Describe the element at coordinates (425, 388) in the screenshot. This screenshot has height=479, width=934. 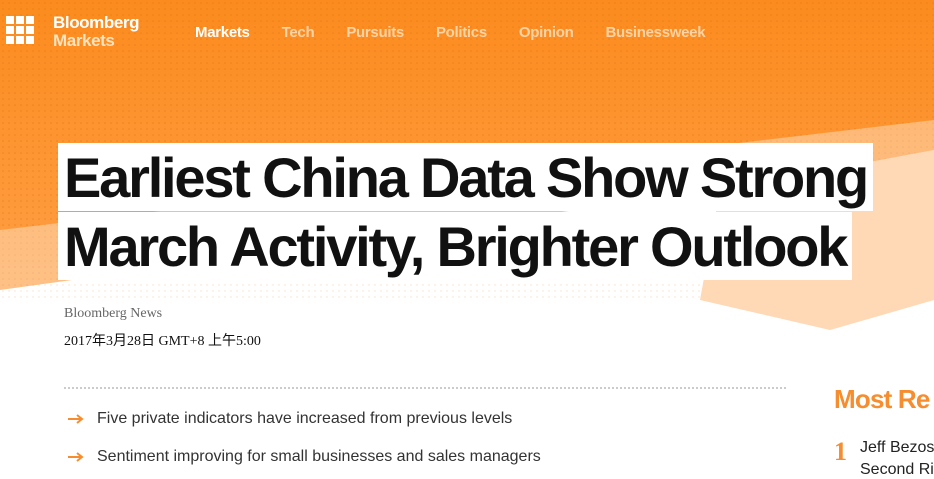
I see `content-divider` at that location.